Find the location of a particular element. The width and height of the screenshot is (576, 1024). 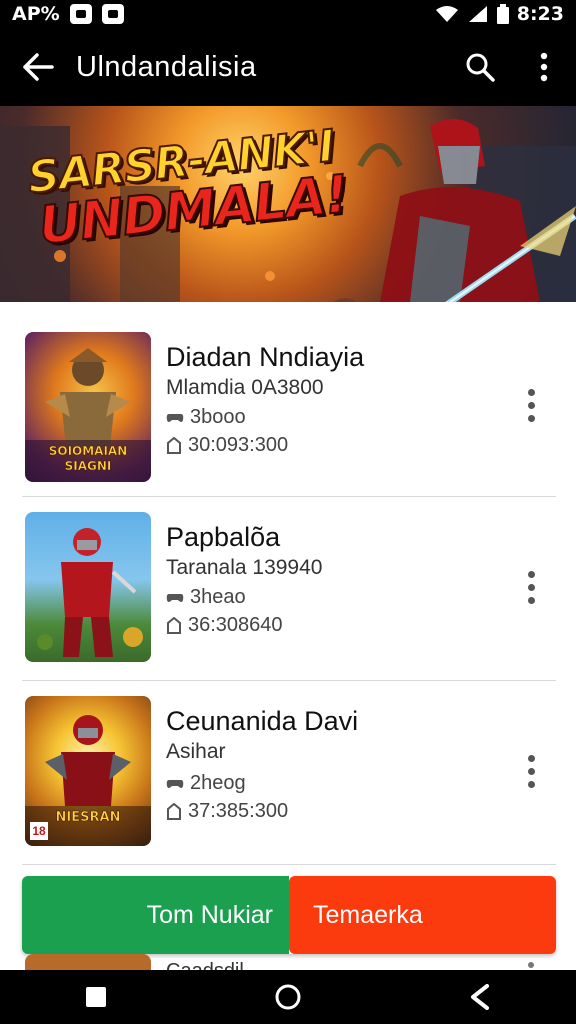

item-thumbnail: SOIOMAIAN SIAGNI is located at coordinates (88, 407).